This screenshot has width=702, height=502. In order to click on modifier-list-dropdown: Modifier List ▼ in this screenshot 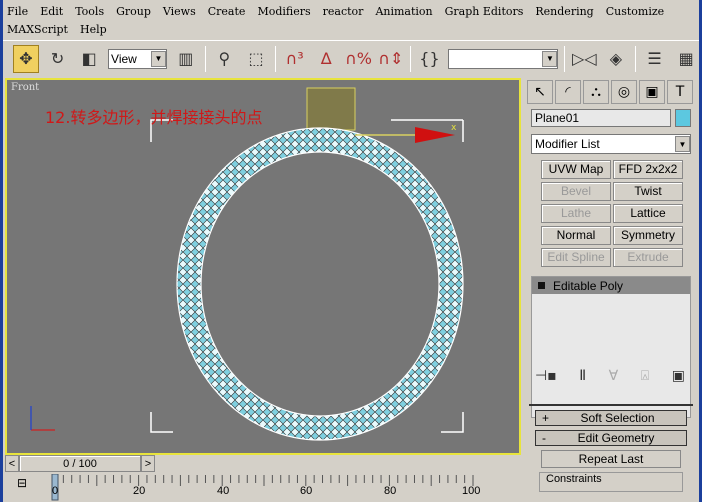, I will do `click(611, 144)`.